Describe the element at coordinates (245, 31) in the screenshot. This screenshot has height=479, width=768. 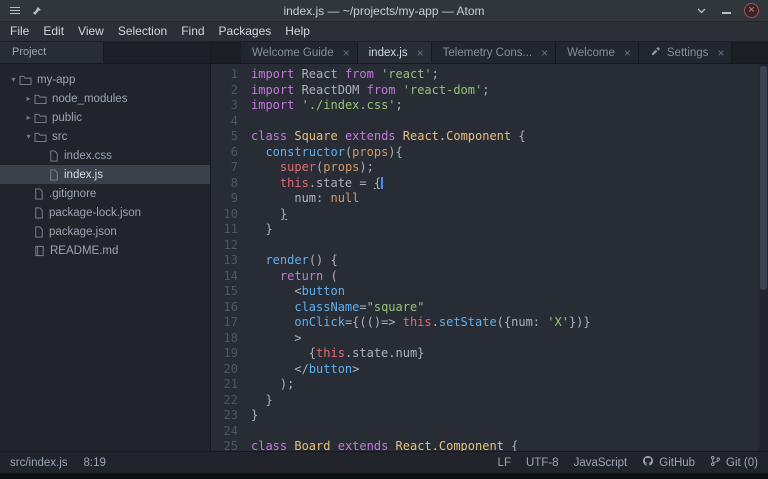
I see `menu-item-packages: Packages` at that location.